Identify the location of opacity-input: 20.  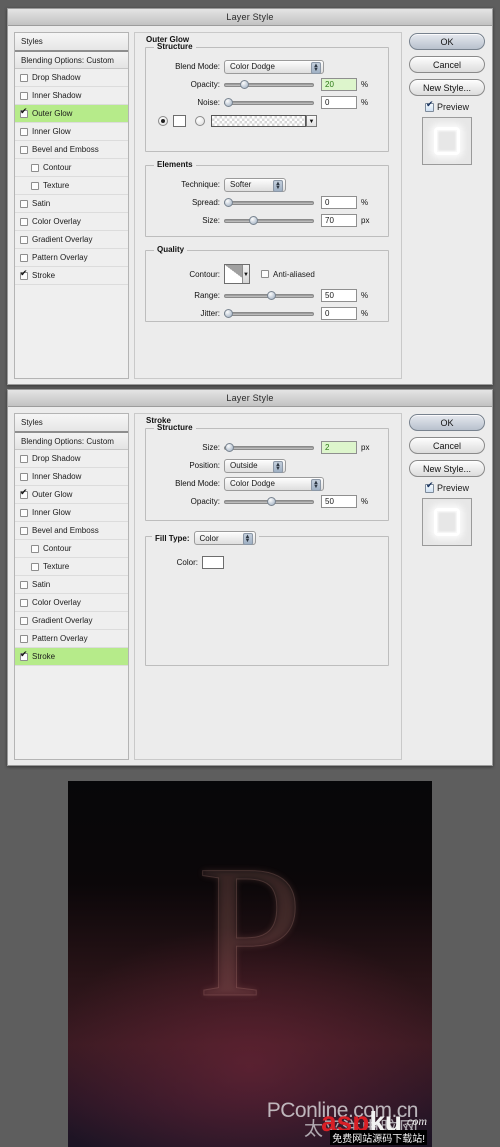
(339, 84).